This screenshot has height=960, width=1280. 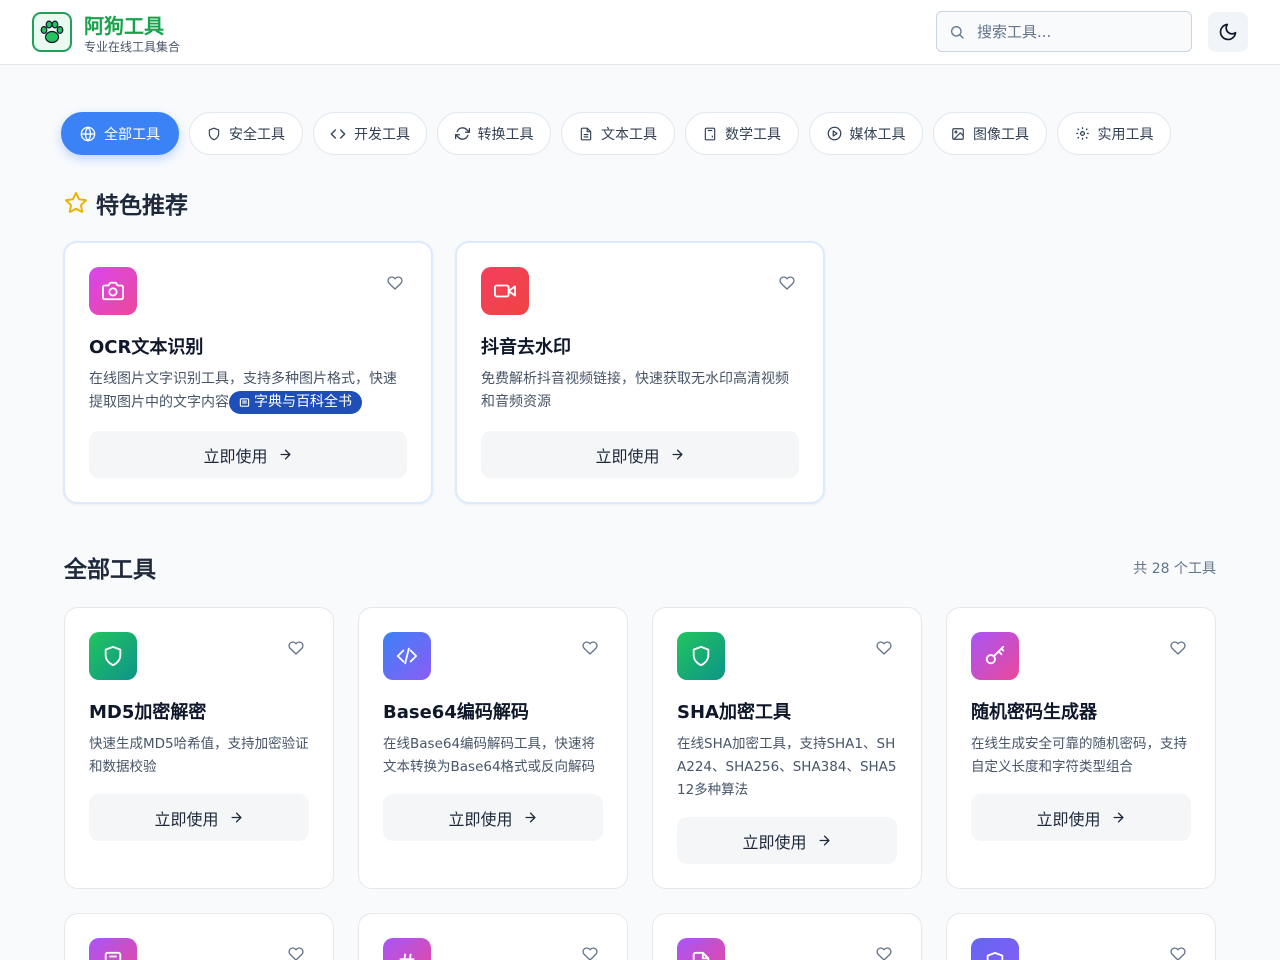 I want to click on file-text-icon, so click(x=586, y=133).